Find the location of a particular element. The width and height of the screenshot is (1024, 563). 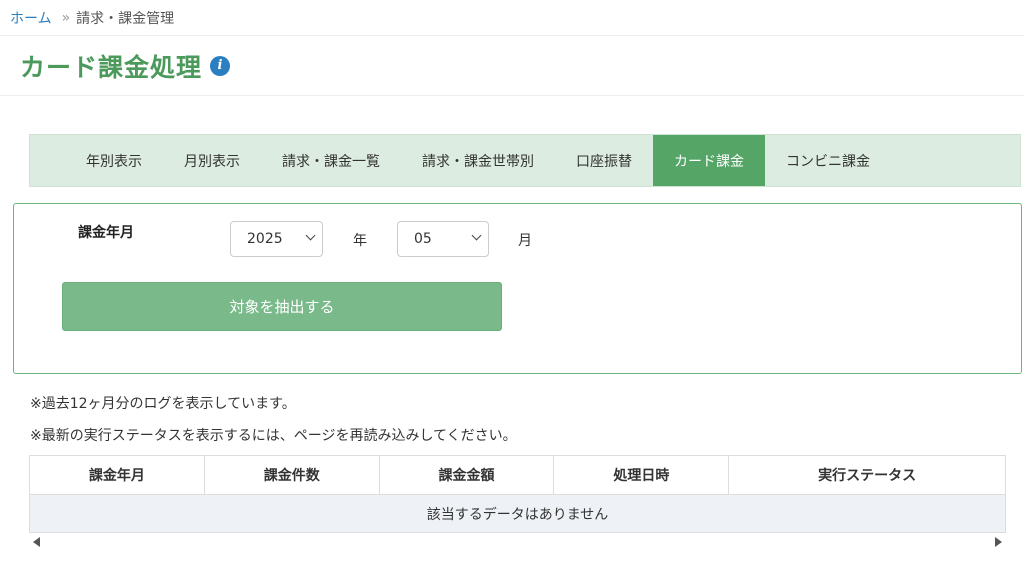

tab-billing-by-household: 請求・課金世帯別 is located at coordinates (478, 160).